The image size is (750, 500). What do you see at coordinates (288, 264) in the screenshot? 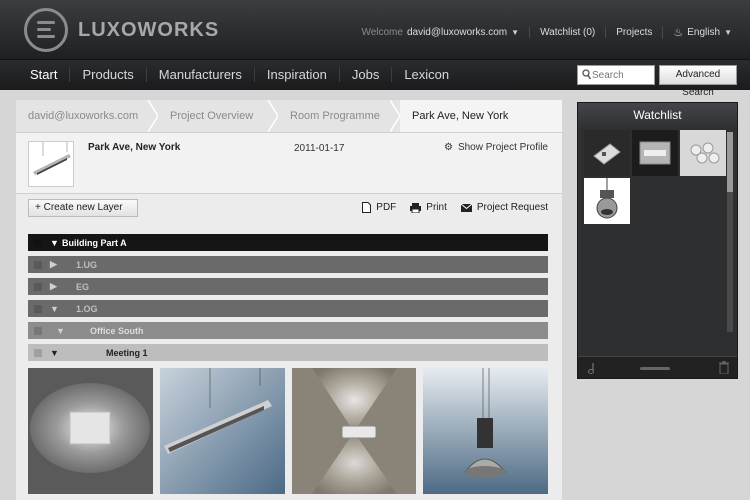
I see `tree-row-1ug: ▶ 1.UG` at bounding box center [288, 264].